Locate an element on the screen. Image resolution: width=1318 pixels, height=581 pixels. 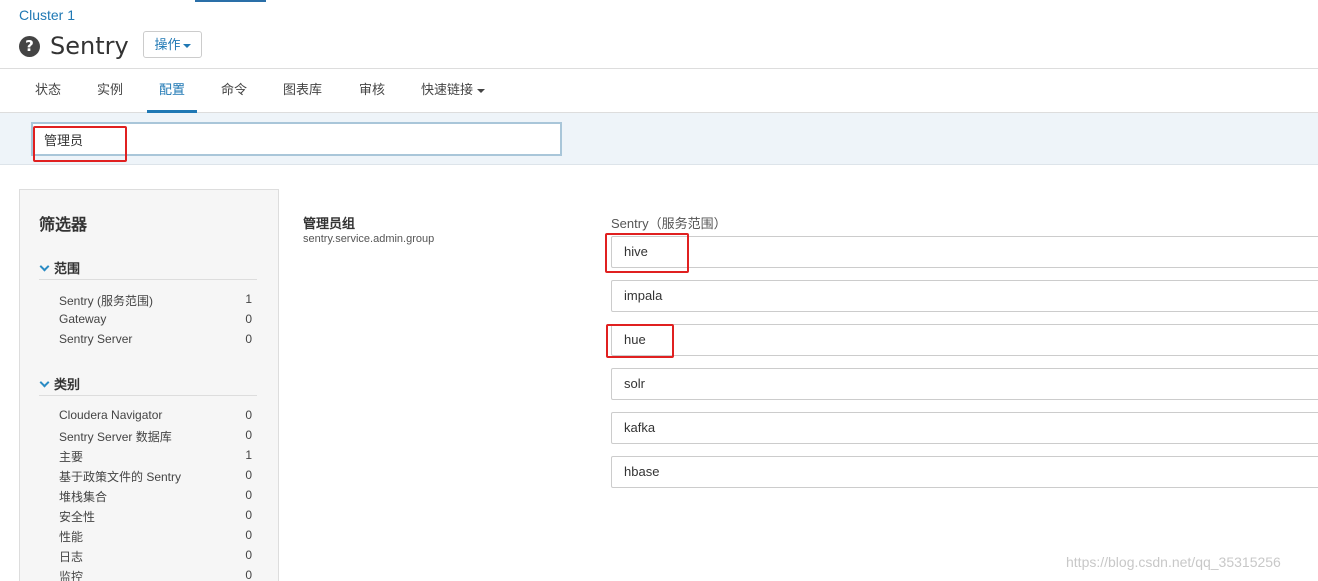
breadcrumb-cluster: Cluster 1 is located at coordinates (47, 15).